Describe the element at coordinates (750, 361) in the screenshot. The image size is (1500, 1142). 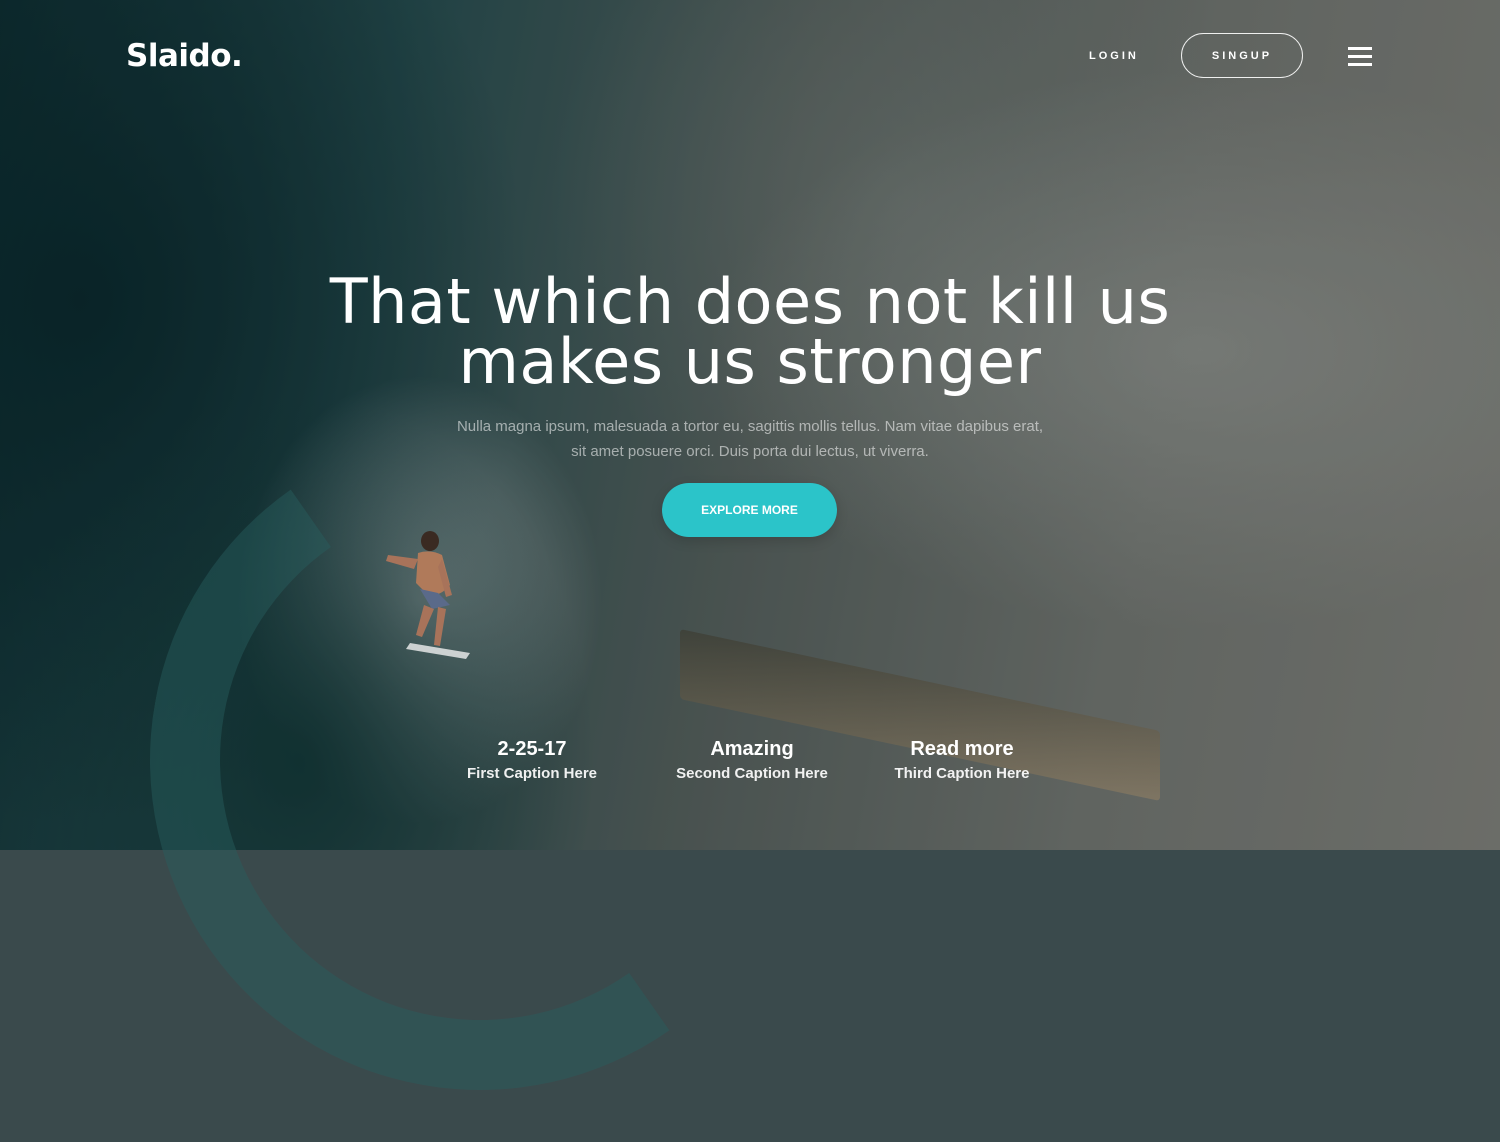
I see `headline-line-2: makes us stronger` at that location.